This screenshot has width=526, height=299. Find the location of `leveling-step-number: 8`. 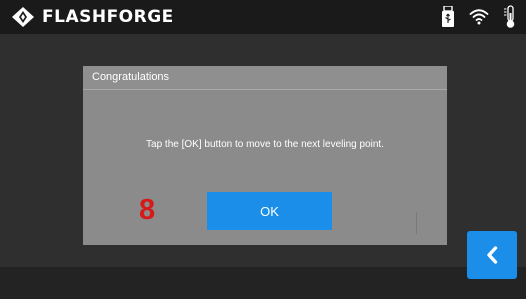

leveling-step-number: 8 is located at coordinates (147, 210).